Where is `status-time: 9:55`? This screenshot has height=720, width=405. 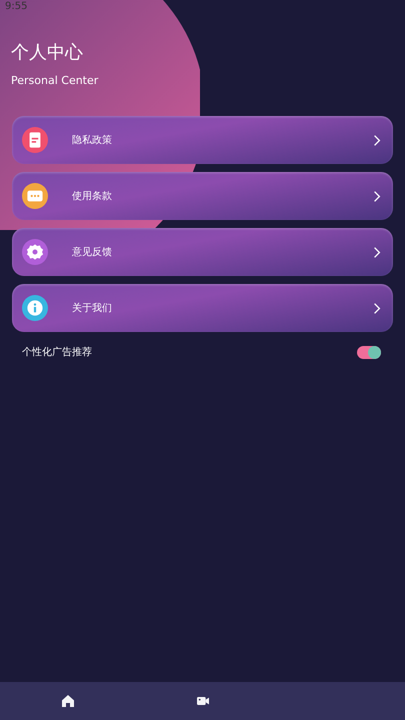
status-time: 9:55 is located at coordinates (16, 6).